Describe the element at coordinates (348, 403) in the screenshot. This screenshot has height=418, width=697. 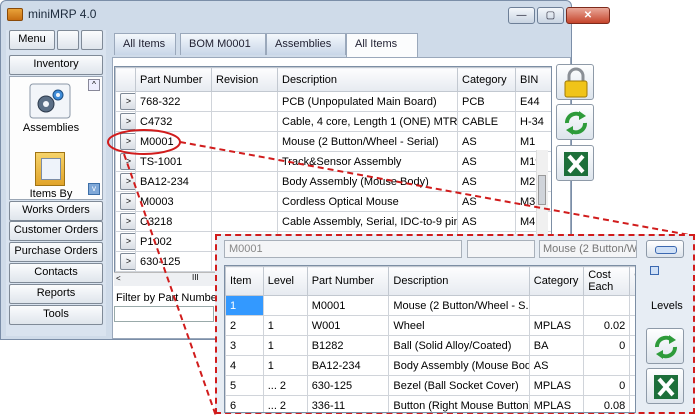
I see `bom-cell: 336-11` at that location.